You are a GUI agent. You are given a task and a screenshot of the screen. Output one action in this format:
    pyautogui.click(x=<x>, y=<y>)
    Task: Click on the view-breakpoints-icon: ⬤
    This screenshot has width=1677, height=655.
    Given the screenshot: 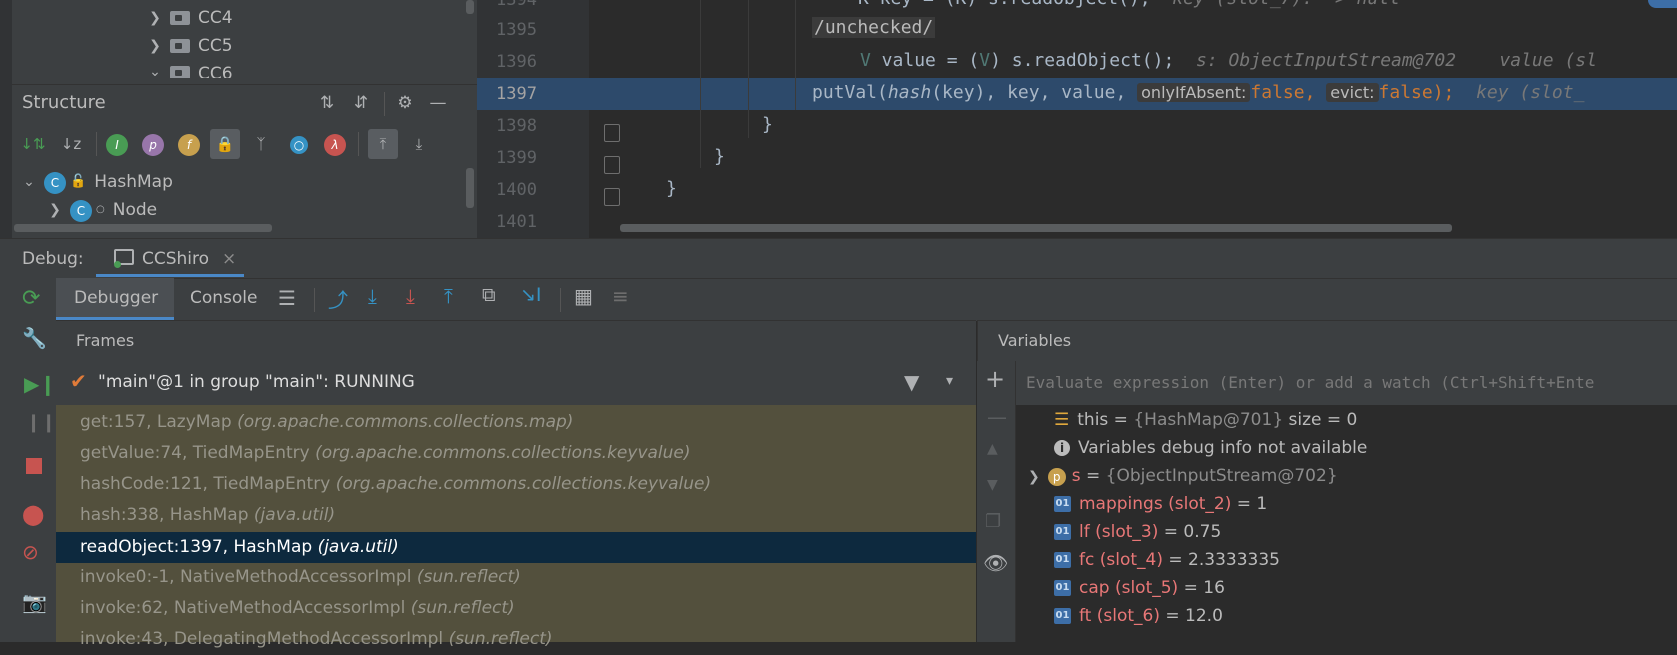 What is the action you would take?
    pyautogui.click(x=33, y=514)
    